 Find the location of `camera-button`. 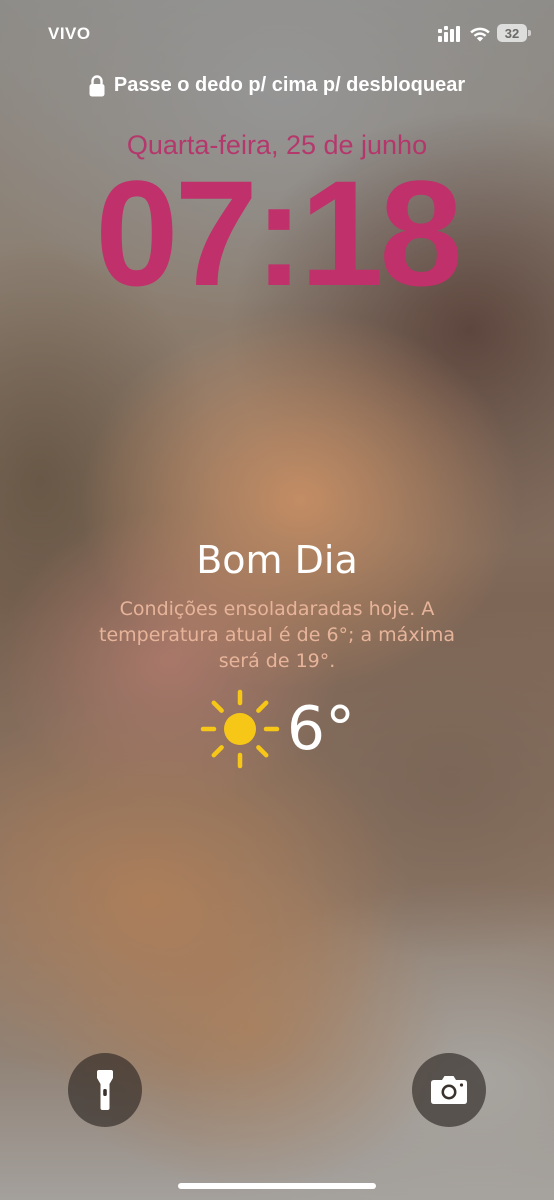

camera-button is located at coordinates (449, 1090).